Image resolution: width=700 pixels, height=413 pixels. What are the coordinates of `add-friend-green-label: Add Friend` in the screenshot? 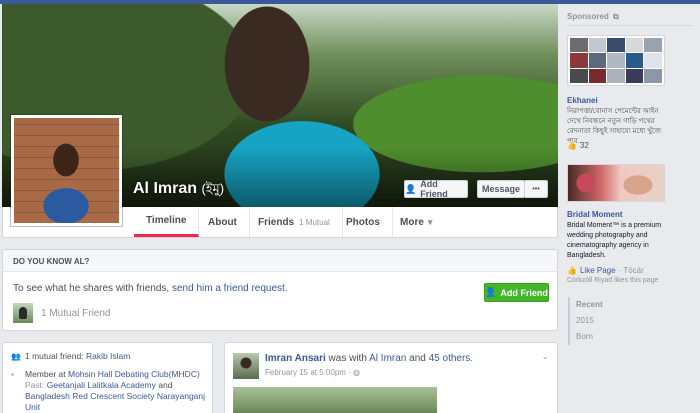 It's located at (524, 292).